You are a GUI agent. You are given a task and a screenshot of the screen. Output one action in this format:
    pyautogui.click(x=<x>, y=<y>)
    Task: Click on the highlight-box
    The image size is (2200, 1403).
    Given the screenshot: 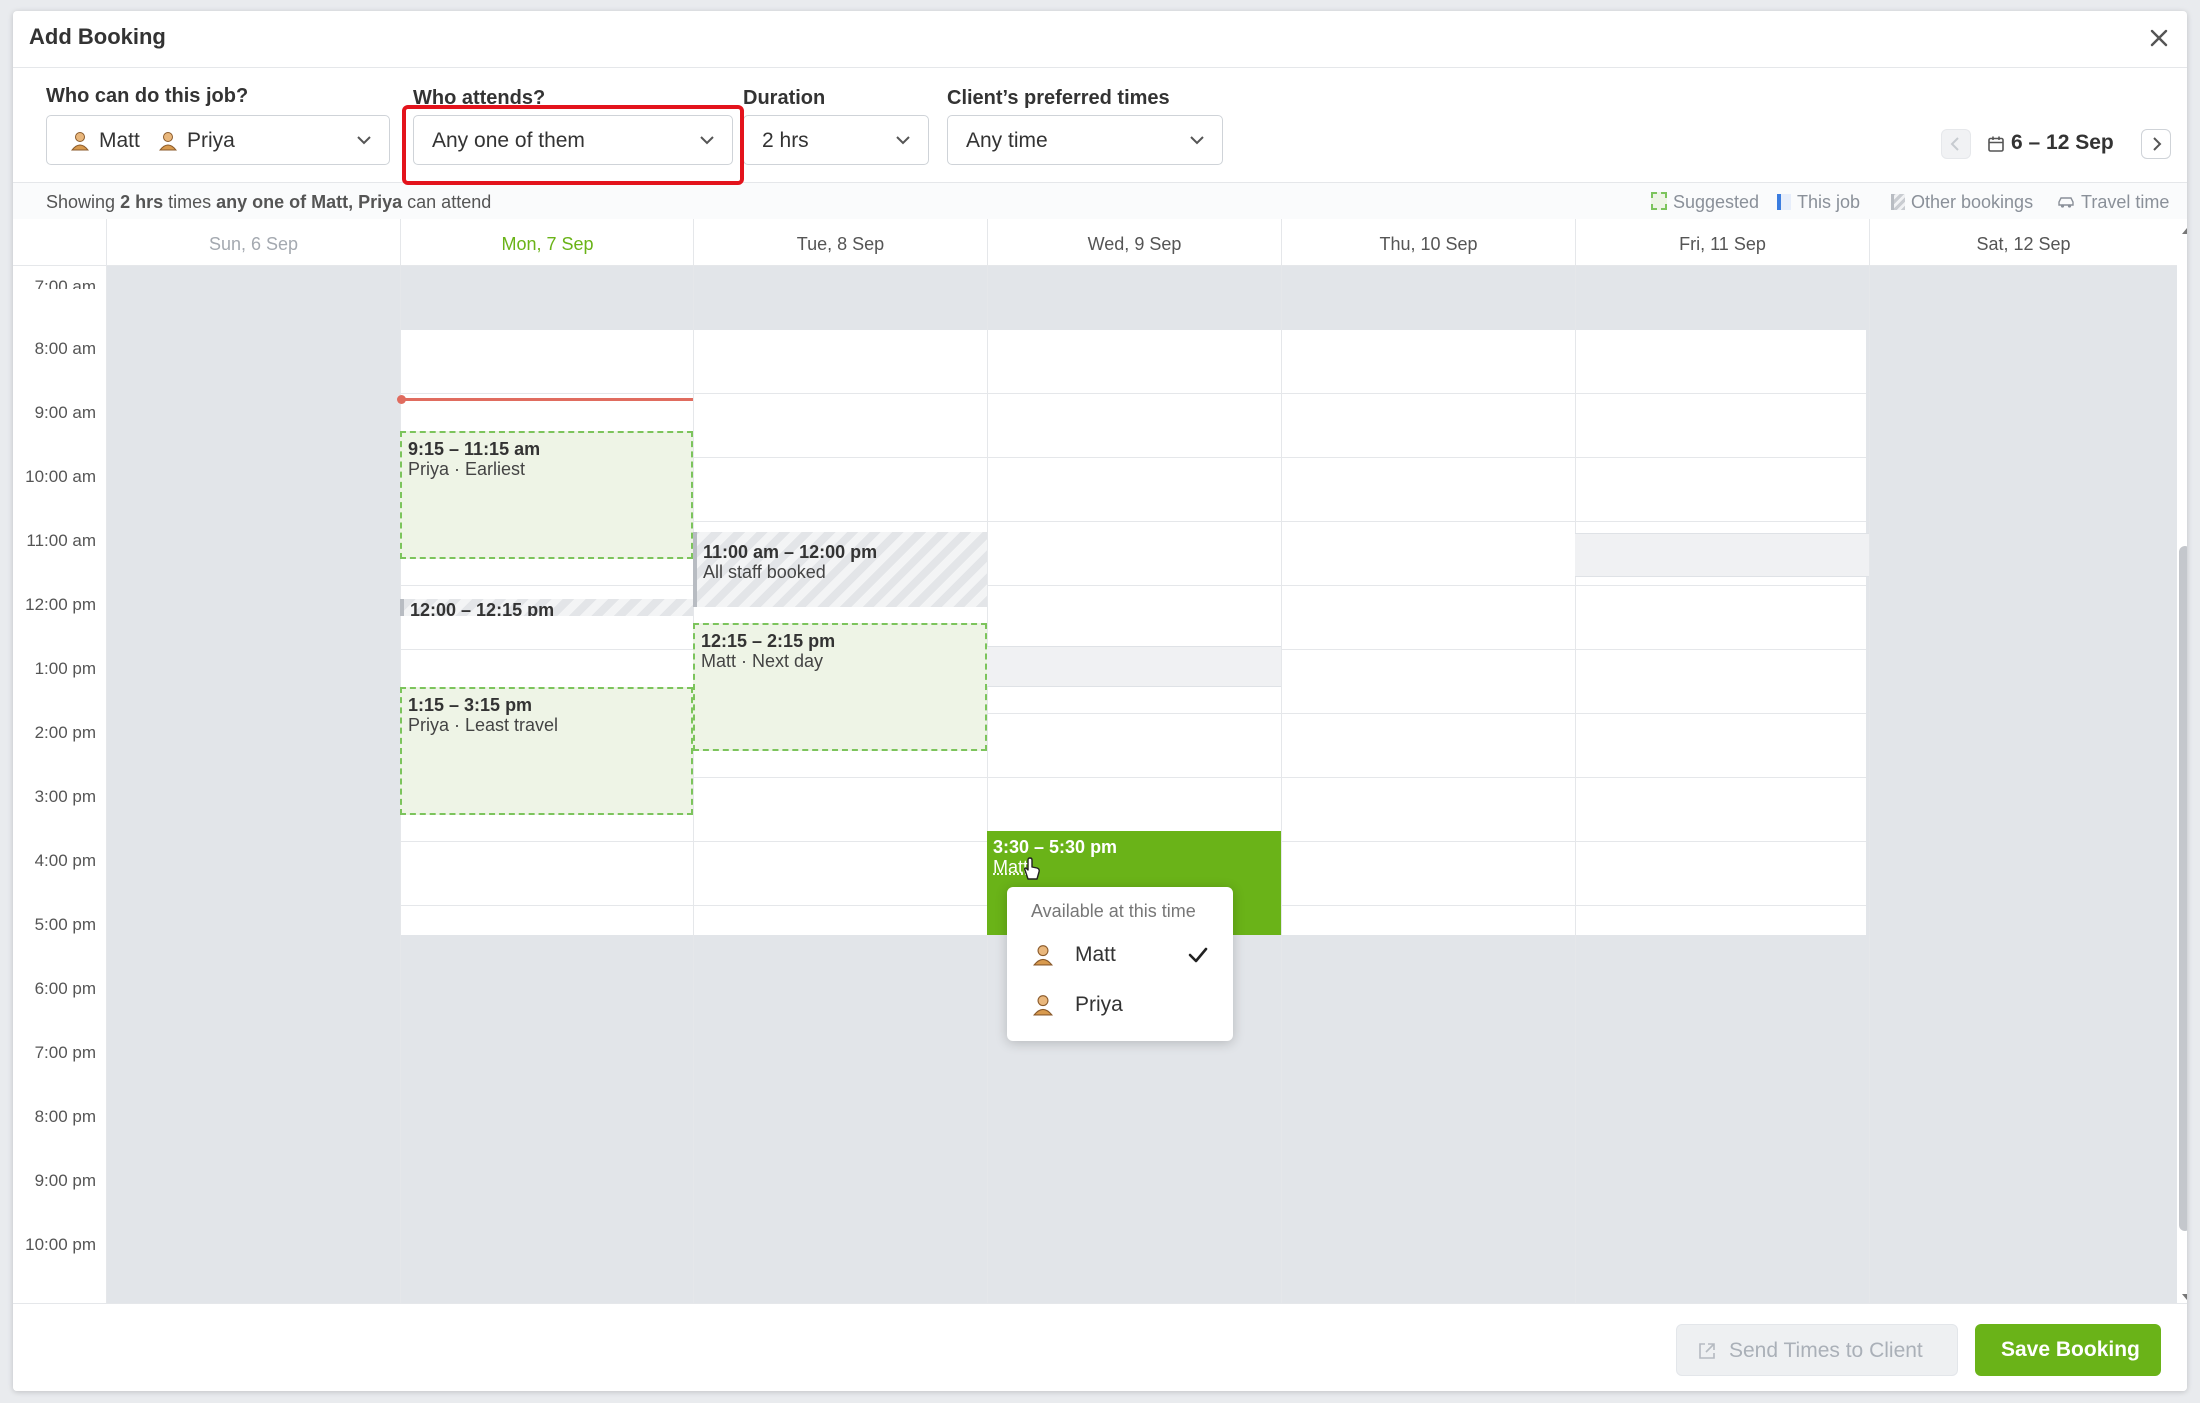 What is the action you would take?
    pyautogui.click(x=573, y=145)
    